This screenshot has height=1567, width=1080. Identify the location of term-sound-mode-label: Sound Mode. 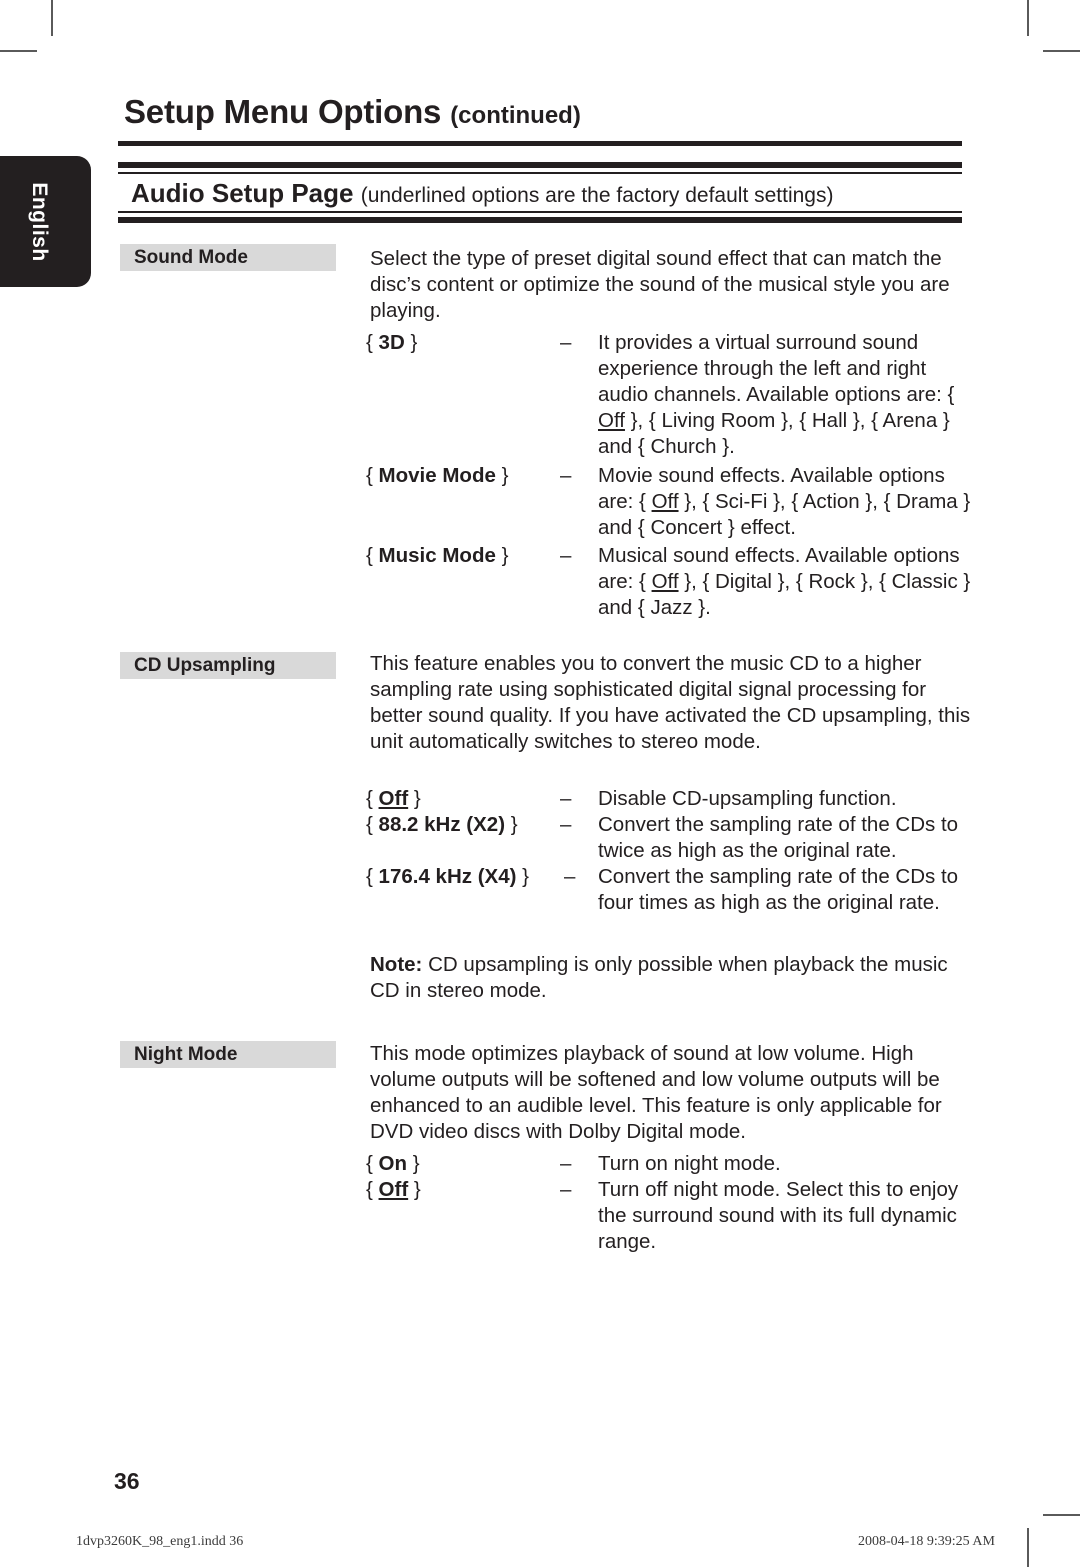
(191, 257).